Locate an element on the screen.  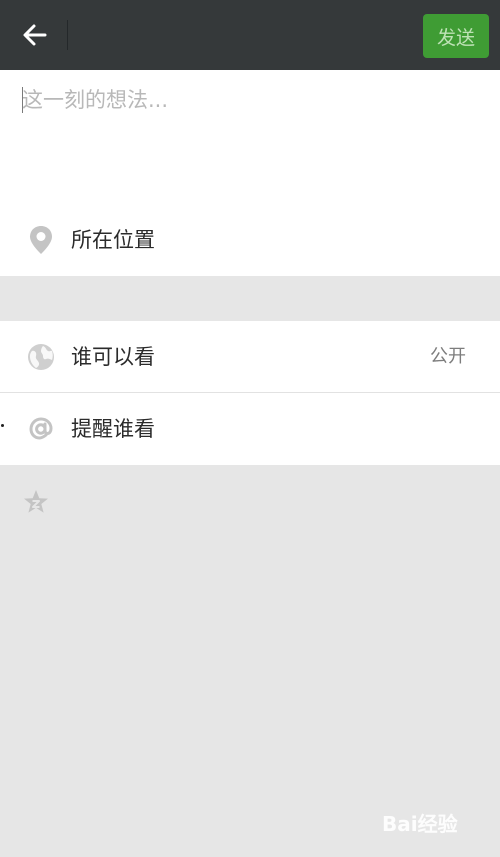
watermark-text: Bai经验 is located at coordinates (420, 823).